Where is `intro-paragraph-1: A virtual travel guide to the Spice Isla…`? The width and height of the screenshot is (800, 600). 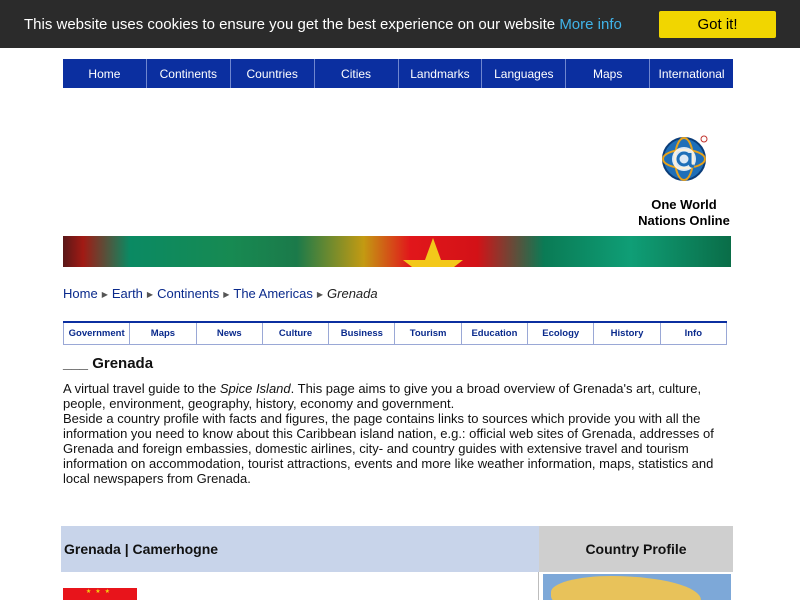
intro-paragraph-1: A virtual travel guide to the Spice Isla… is located at coordinates (403, 396).